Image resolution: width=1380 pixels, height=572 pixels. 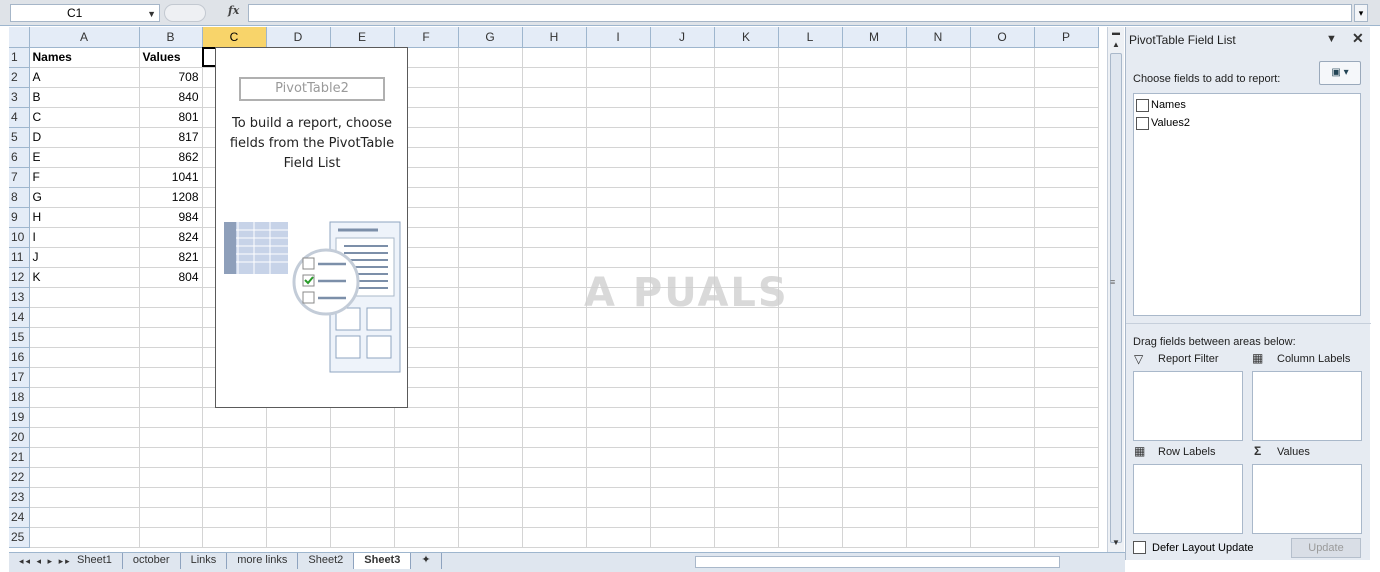 What do you see at coordinates (554, 397) in the screenshot?
I see `cell-h18` at bounding box center [554, 397].